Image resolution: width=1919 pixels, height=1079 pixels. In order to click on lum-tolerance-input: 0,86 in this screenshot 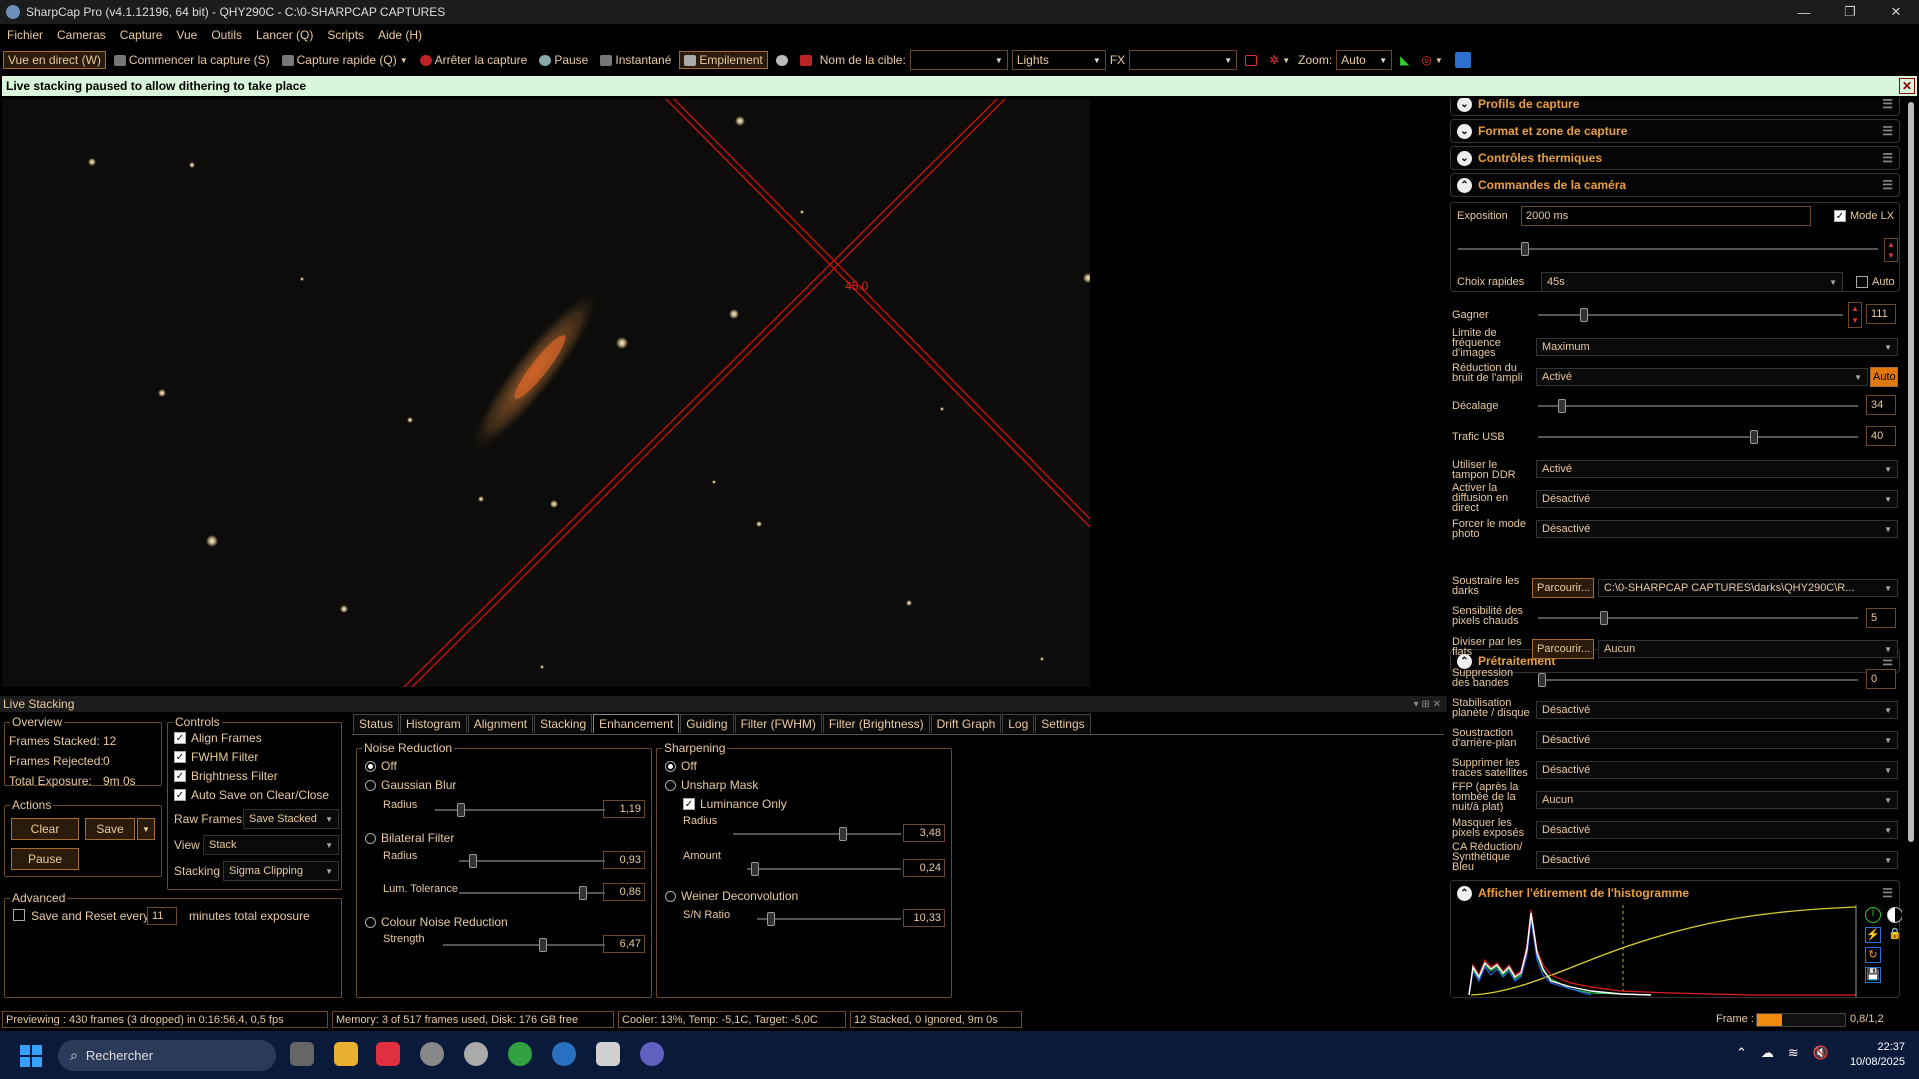, I will do `click(624, 892)`.